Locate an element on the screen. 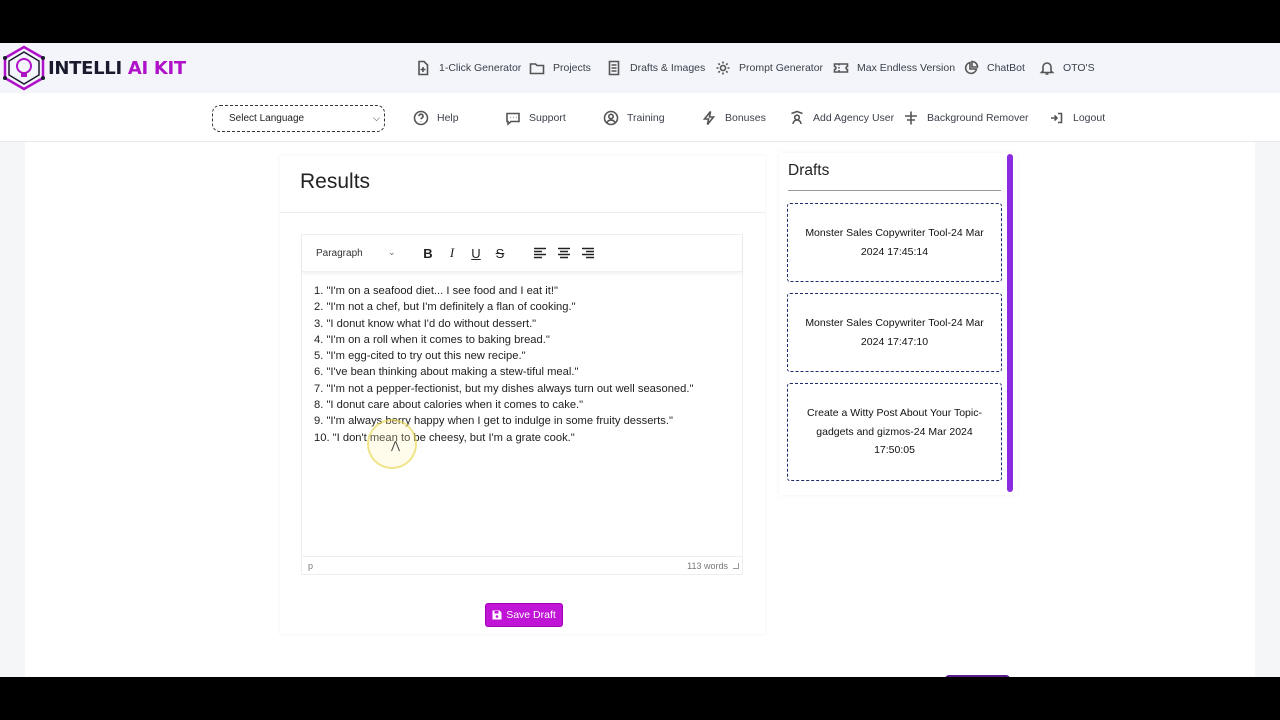 This screenshot has width=1280, height=720. element-path: p is located at coordinates (311, 566).